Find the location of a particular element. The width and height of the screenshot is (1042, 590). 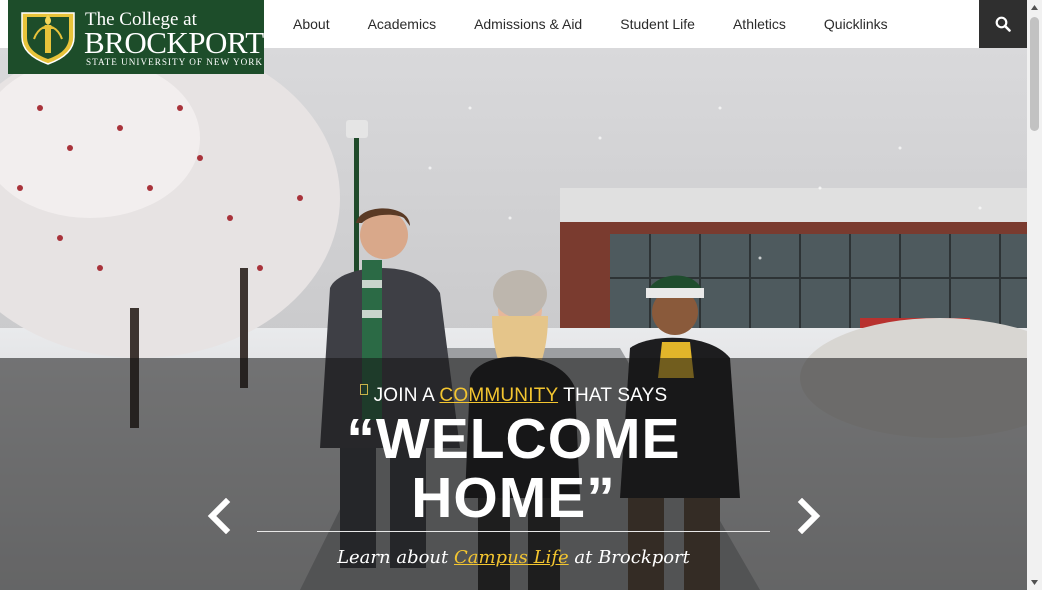

kicker-text-after: THAT SAYS is located at coordinates (613, 395).